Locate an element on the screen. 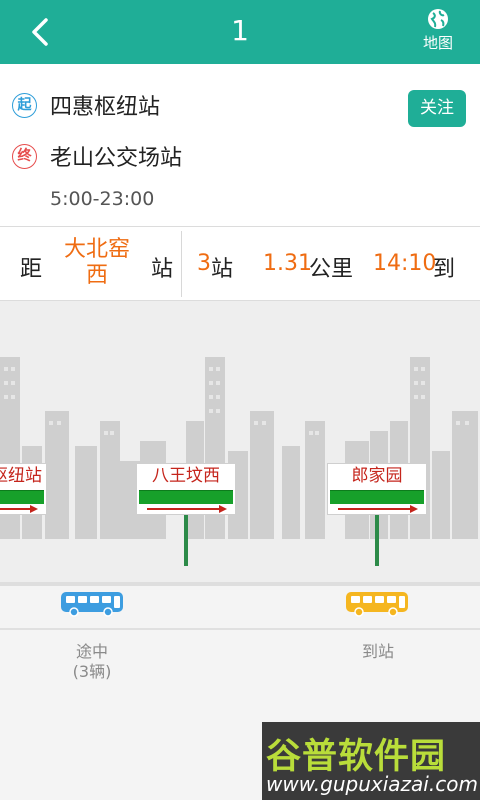  bus-icon-yellow is located at coordinates (377, 604).